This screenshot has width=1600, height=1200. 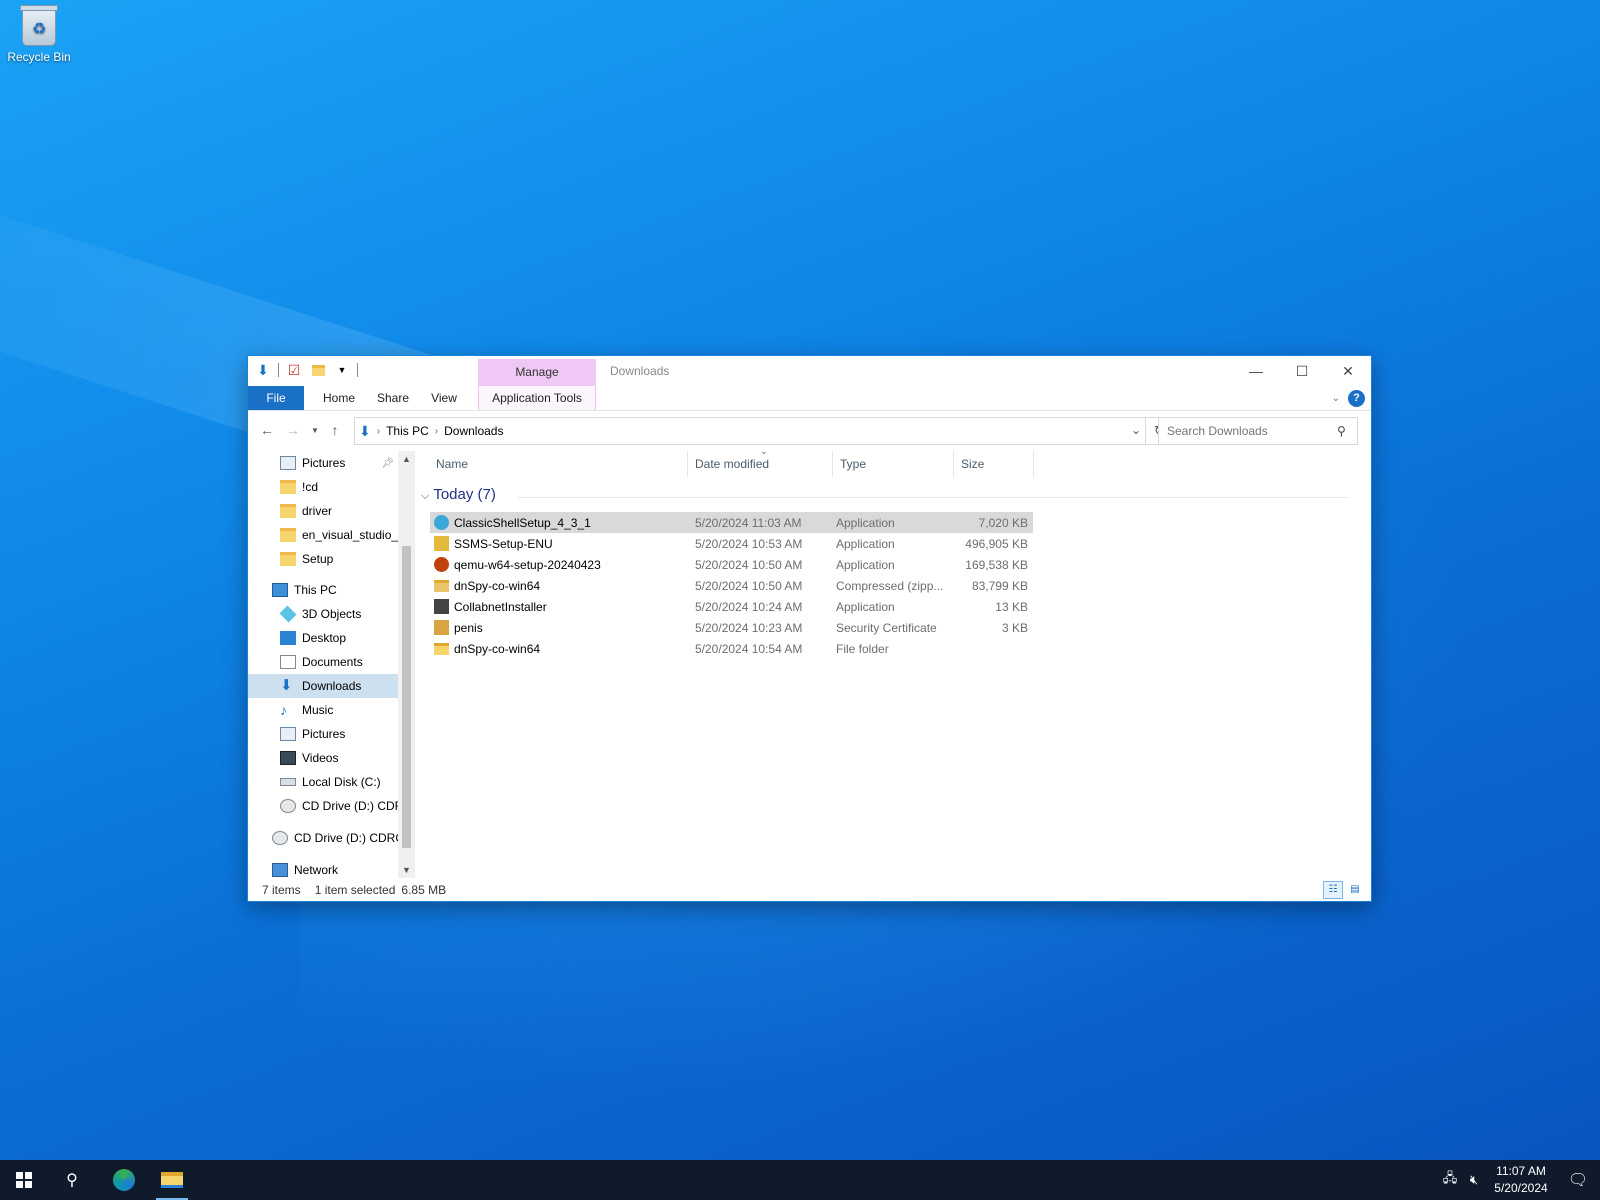 I want to click on system-tray: 🖧︎ 🔇︎ 11:07 AM 5/20/2024 🗨︎, so click(x=1519, y=1180).